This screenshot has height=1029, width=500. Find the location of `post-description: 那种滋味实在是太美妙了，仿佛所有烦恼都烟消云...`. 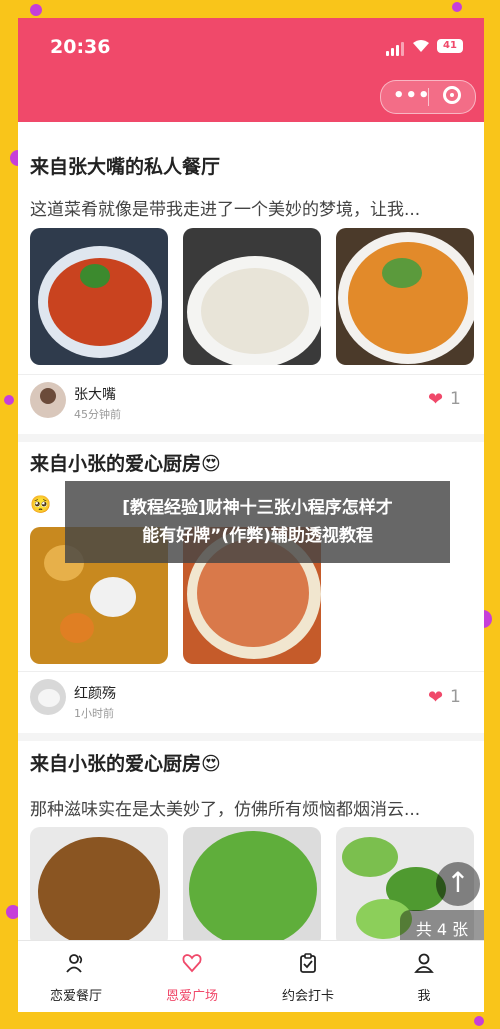

post-description: 那种滋味实在是太美妙了，仿佛所有烦恼都烟消云... is located at coordinates (225, 810).